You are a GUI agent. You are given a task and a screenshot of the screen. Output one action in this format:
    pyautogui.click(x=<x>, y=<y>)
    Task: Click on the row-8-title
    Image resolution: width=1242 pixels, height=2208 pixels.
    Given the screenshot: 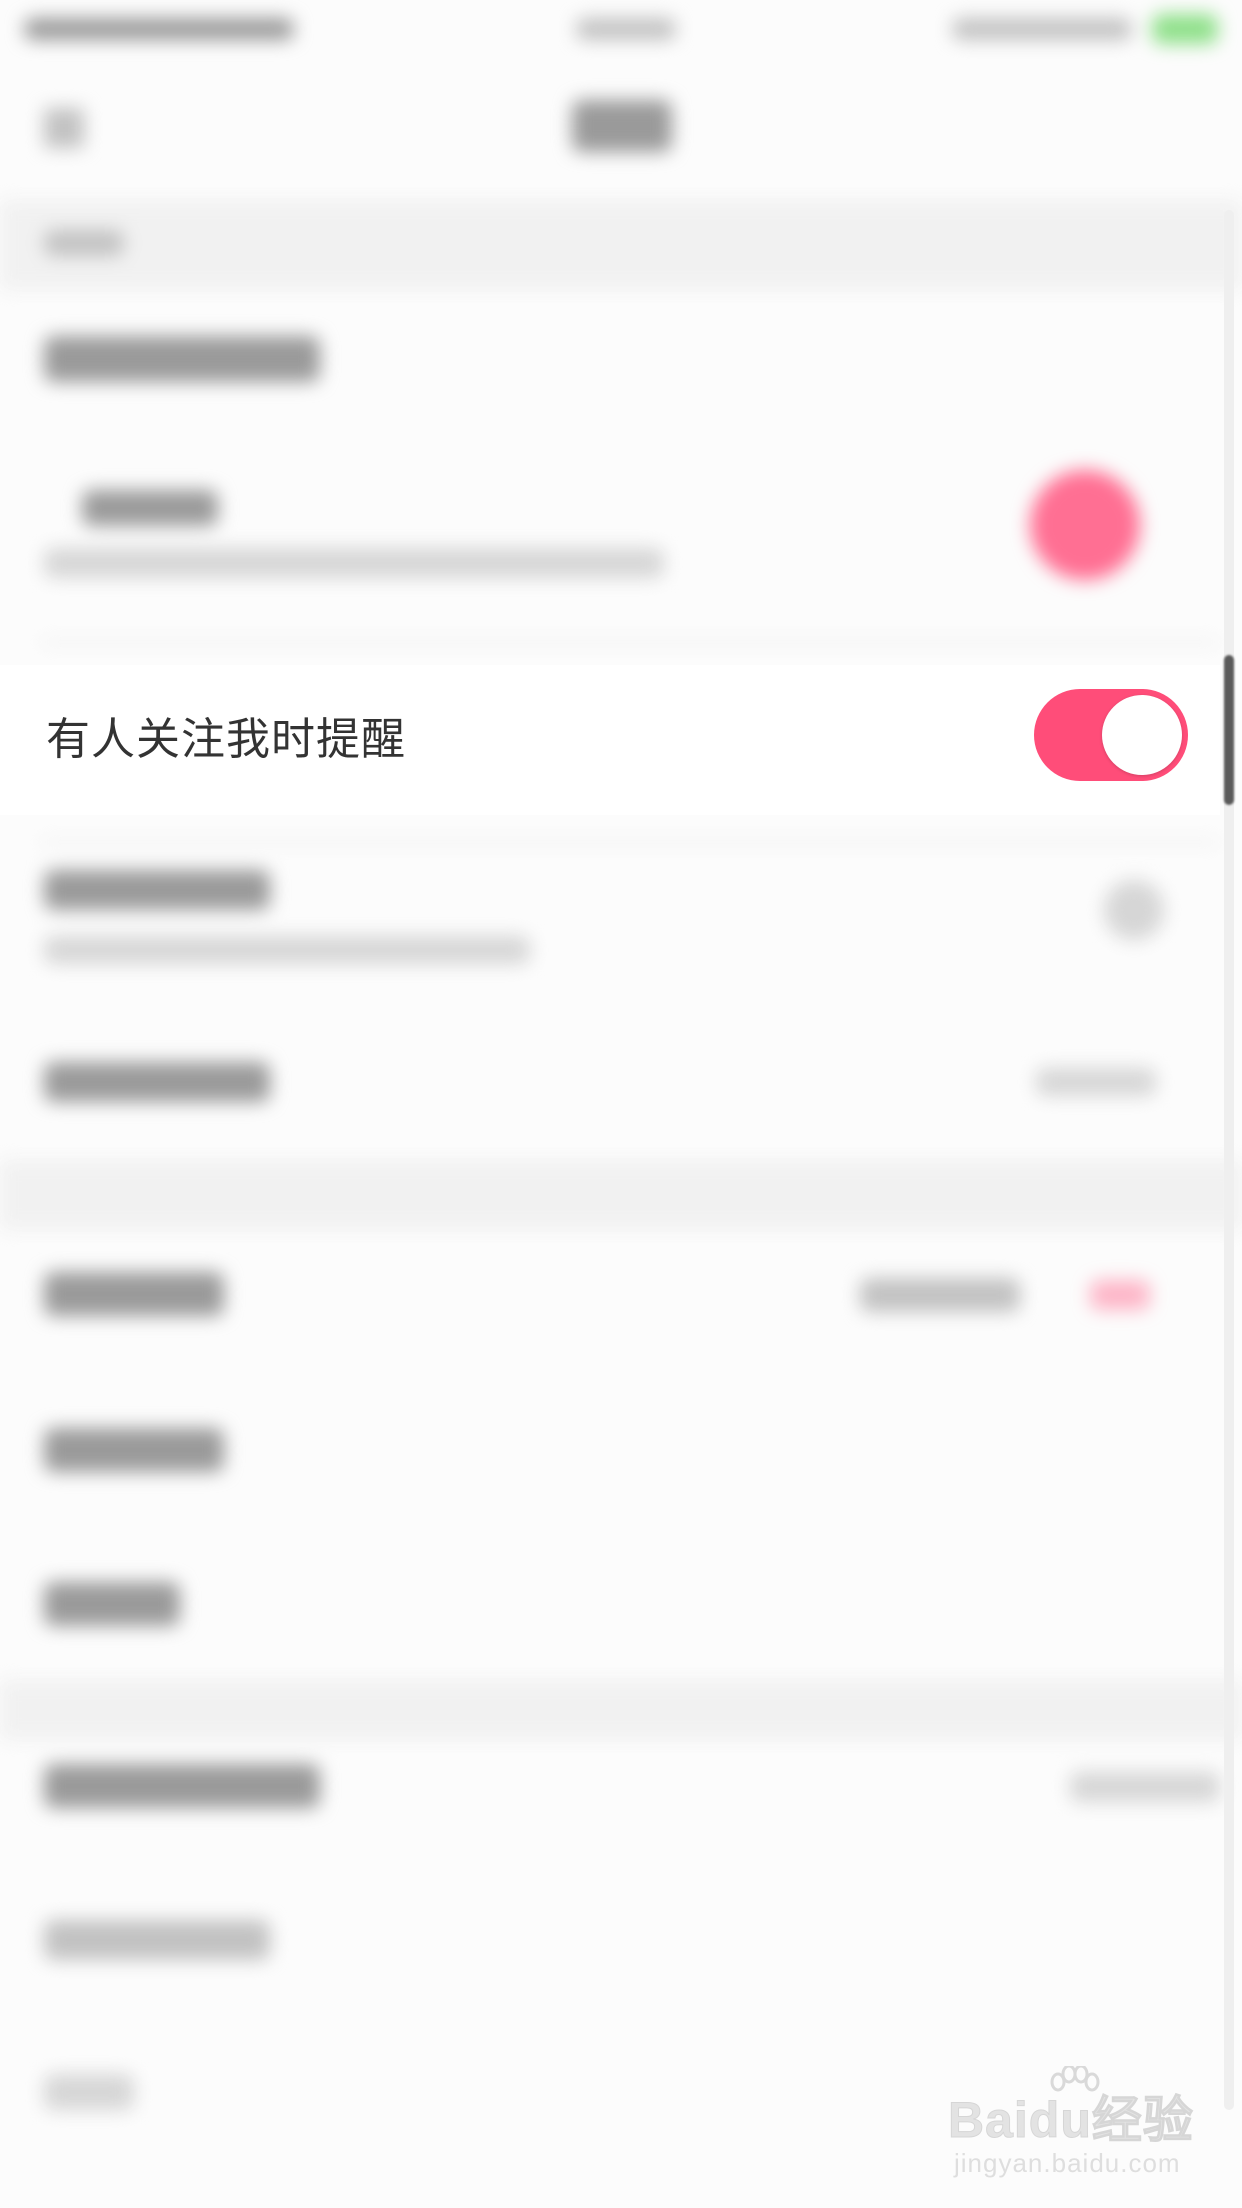 What is the action you would take?
    pyautogui.click(x=112, y=1604)
    